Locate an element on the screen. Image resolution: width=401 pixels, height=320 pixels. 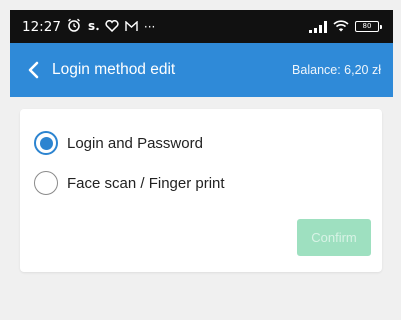
battery-icon: 80 is located at coordinates (368, 26).